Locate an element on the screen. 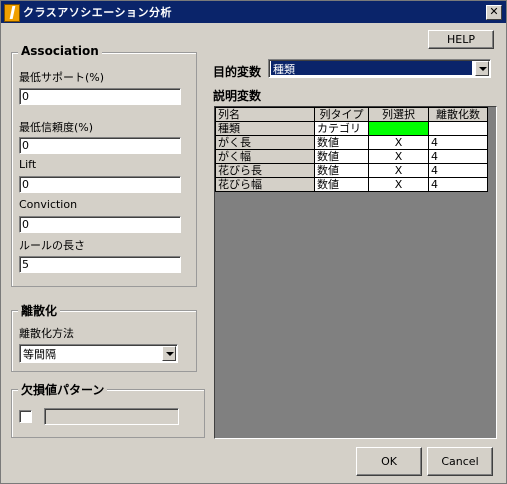 This screenshot has height=484, width=507. ok-button: OK is located at coordinates (389, 461).